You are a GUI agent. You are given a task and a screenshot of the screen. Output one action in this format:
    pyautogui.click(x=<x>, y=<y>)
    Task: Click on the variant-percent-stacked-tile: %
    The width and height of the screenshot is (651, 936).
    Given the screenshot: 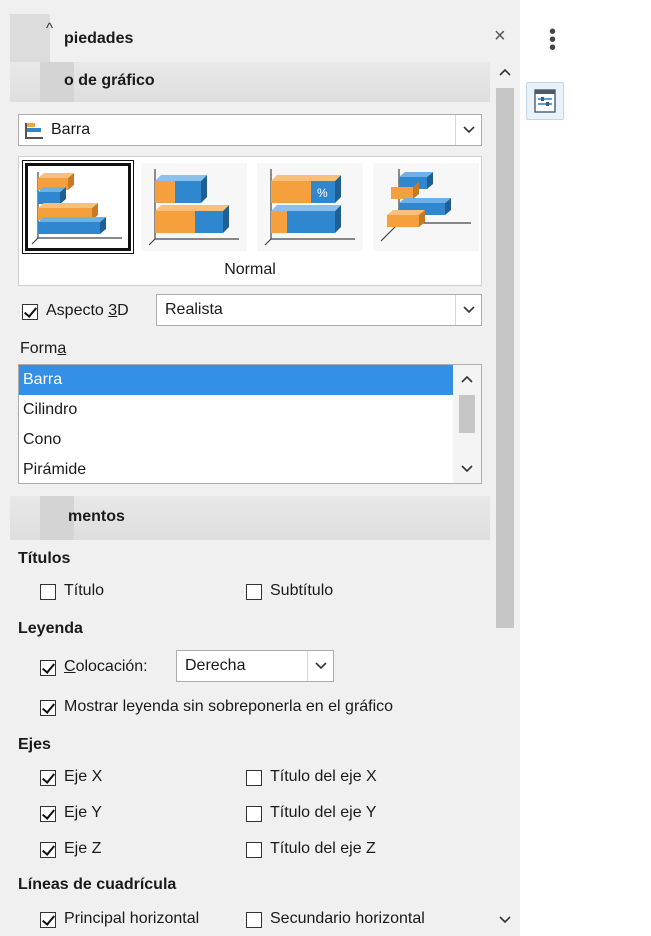 What is the action you would take?
    pyautogui.click(x=310, y=207)
    